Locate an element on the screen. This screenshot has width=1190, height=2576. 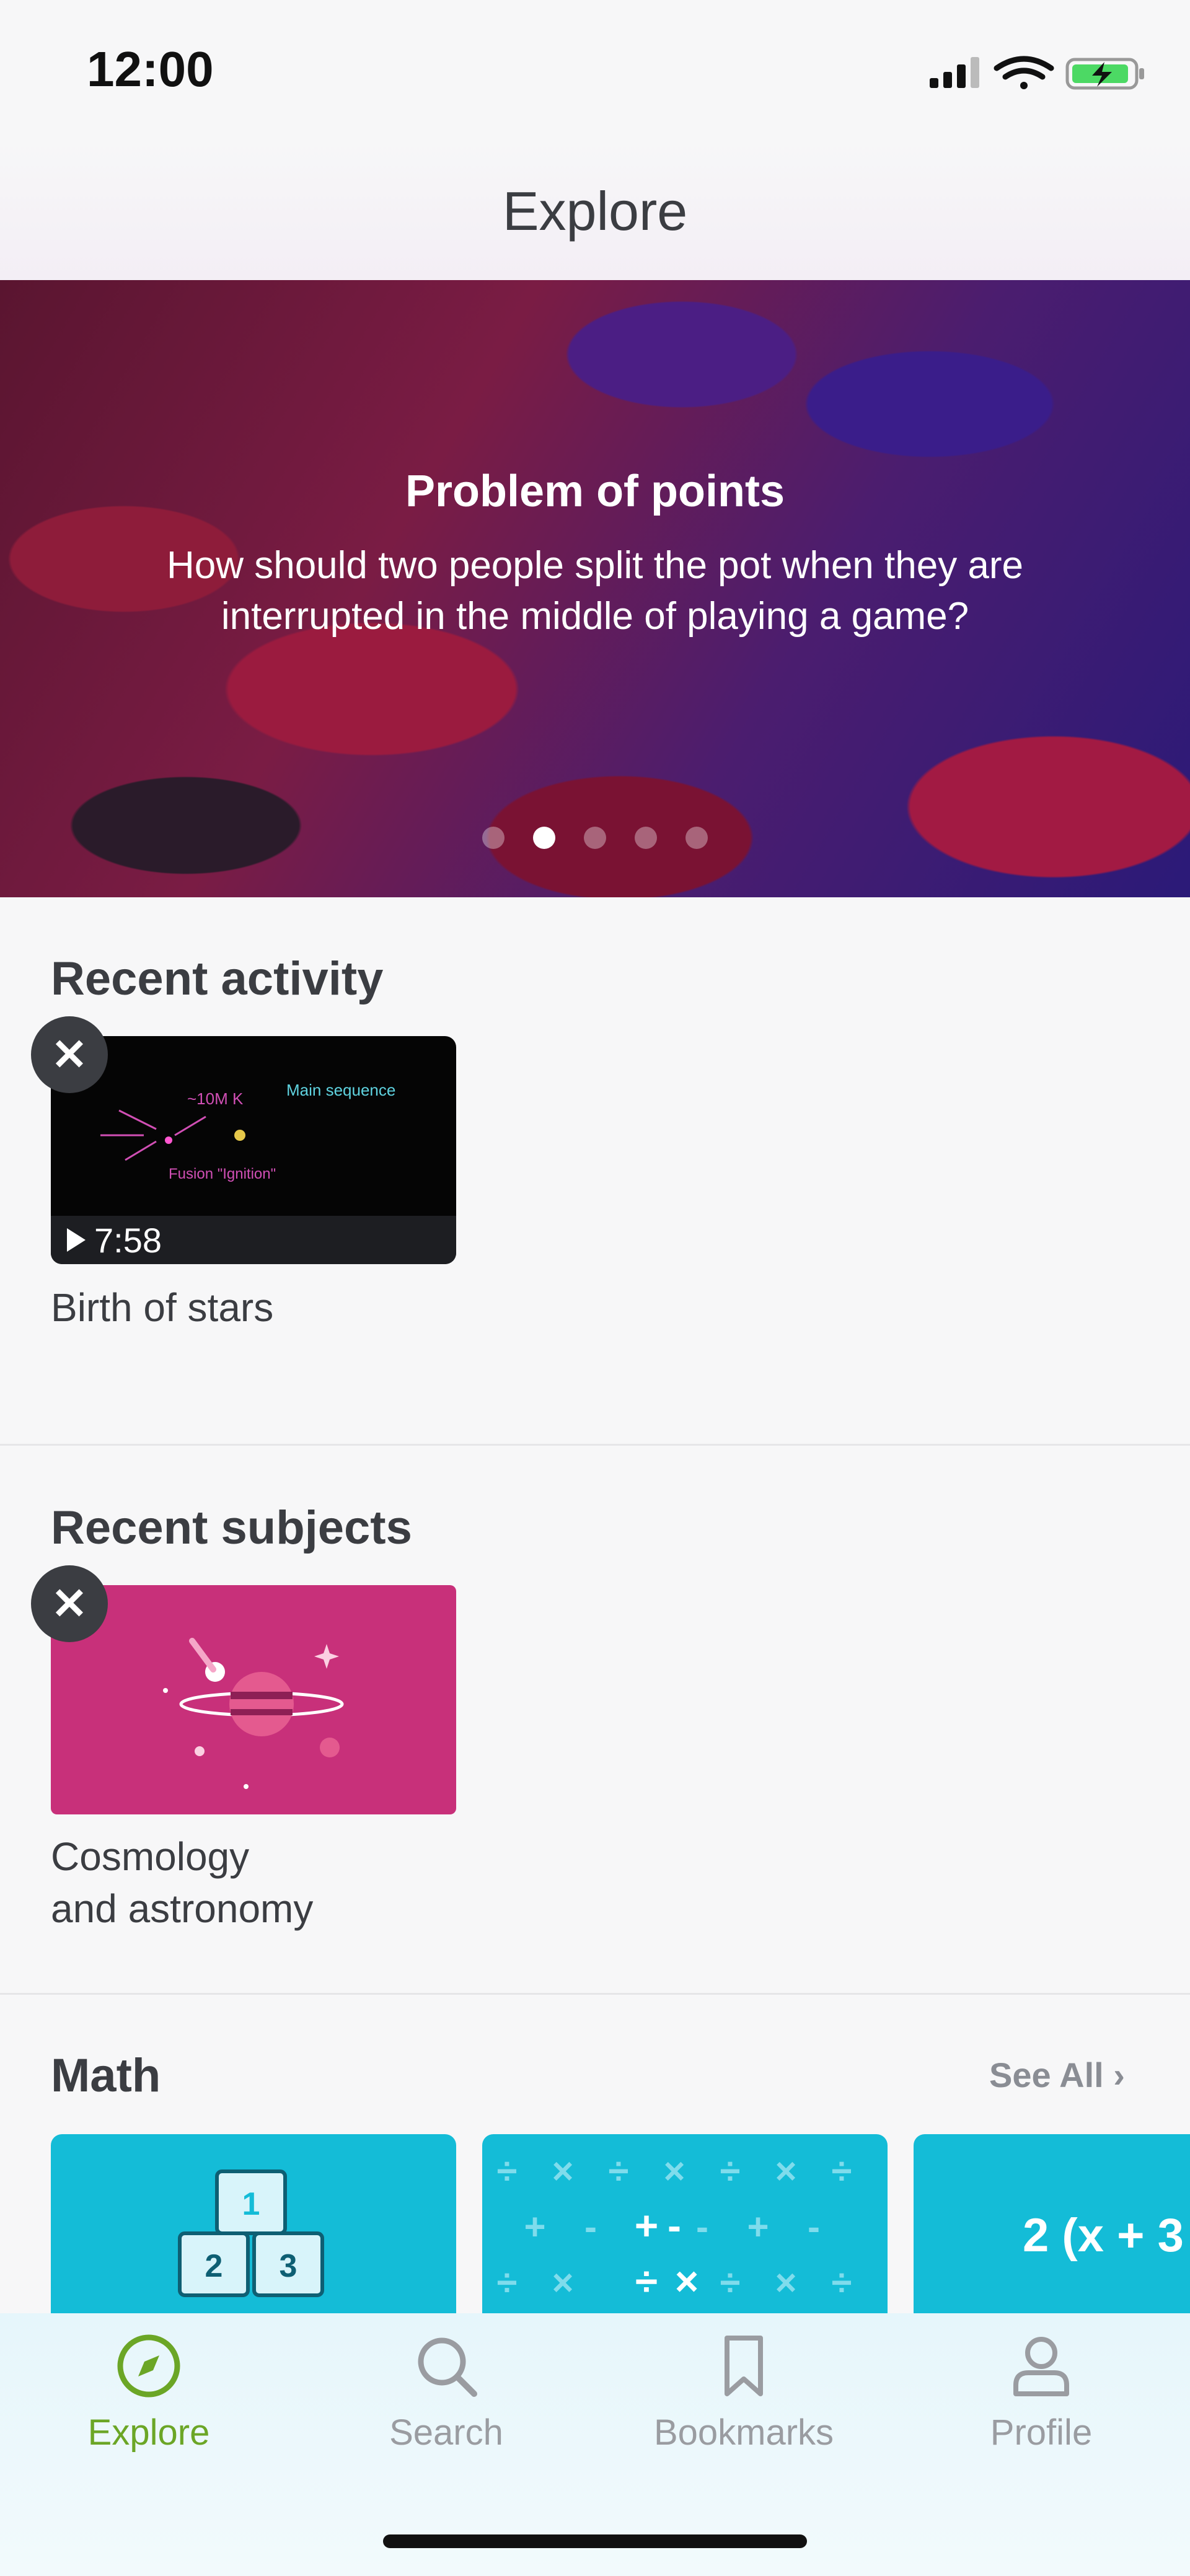
remove-recent-activity-button: ✕ is located at coordinates (69, 1054).